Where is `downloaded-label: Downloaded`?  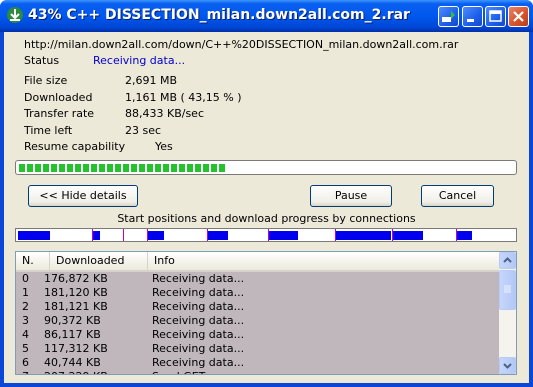
downloaded-label: Downloaded is located at coordinates (58, 97).